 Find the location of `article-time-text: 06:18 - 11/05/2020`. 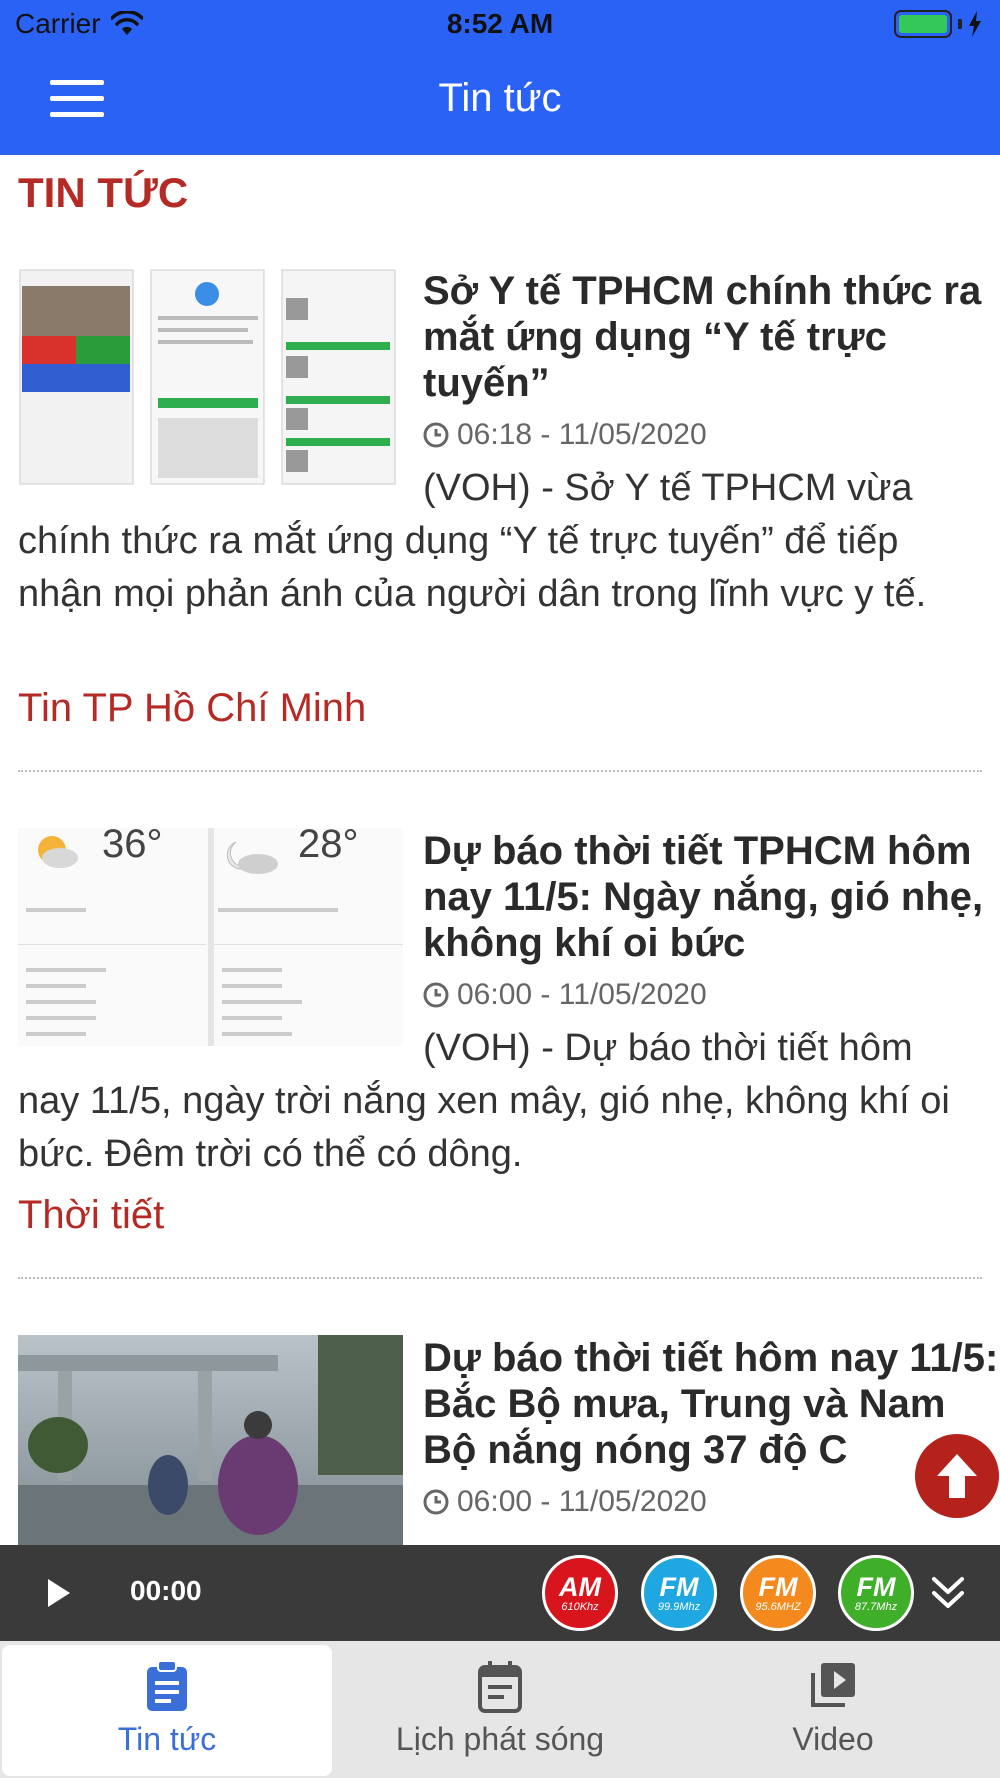

article-time-text: 06:18 - 11/05/2020 is located at coordinates (582, 434).